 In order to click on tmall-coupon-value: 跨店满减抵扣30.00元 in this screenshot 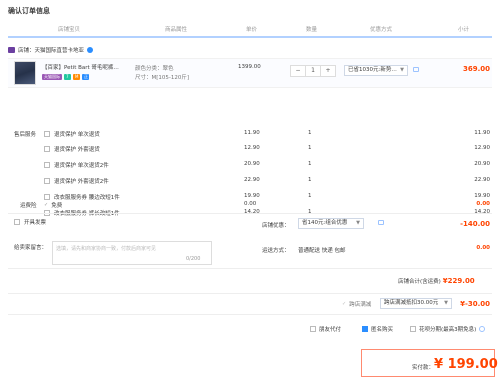, I will do `click(411, 303)`.